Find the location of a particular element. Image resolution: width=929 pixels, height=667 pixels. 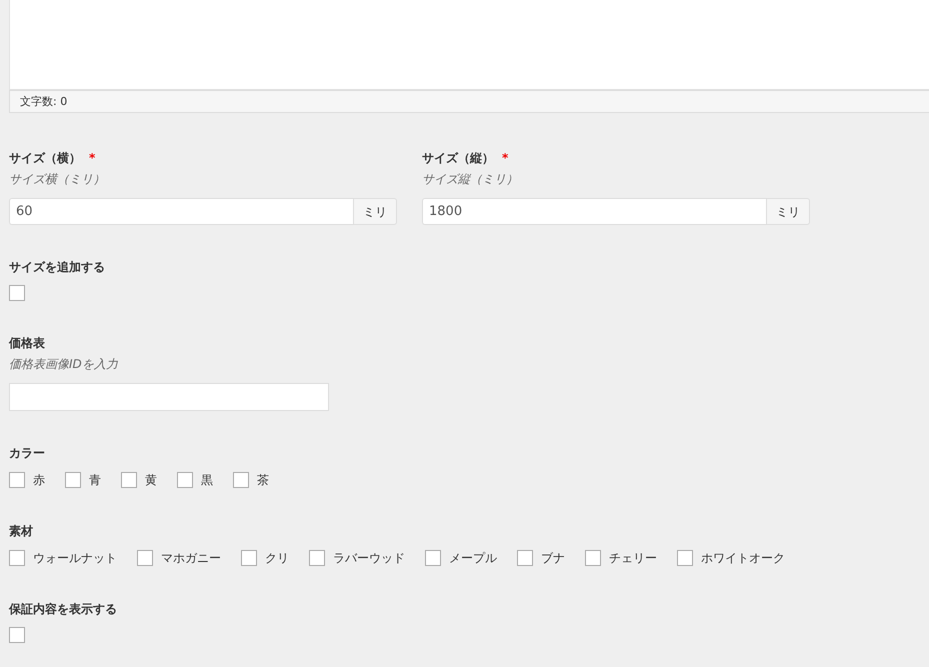

option-label: 茶 is located at coordinates (263, 480).